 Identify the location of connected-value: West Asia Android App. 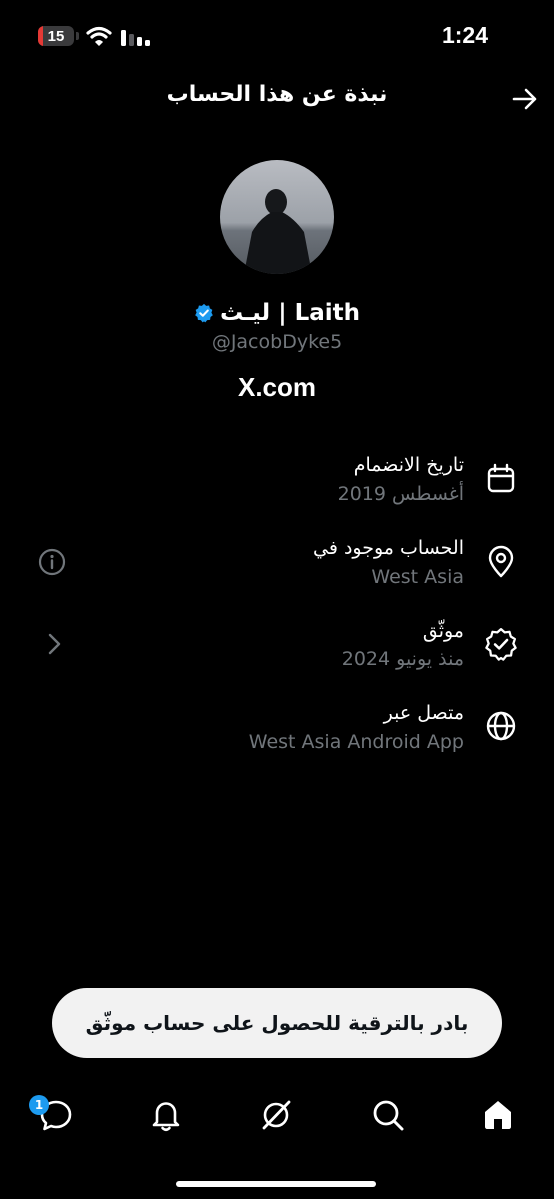
(356, 742).